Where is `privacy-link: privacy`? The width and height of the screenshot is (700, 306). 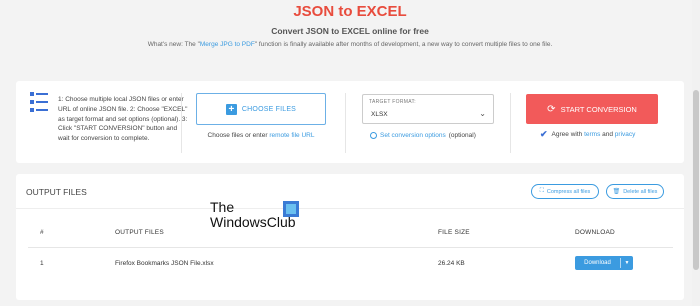
privacy-link: privacy is located at coordinates (625, 134).